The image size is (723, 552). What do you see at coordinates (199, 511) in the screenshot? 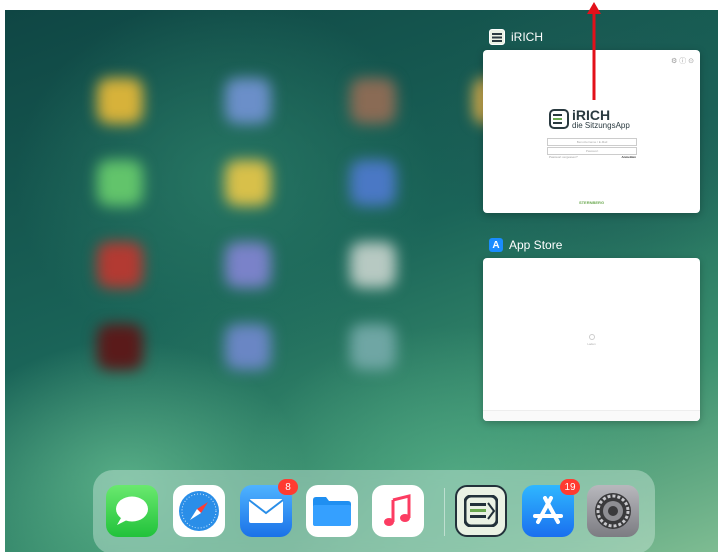
I see `safari-icon` at bounding box center [199, 511].